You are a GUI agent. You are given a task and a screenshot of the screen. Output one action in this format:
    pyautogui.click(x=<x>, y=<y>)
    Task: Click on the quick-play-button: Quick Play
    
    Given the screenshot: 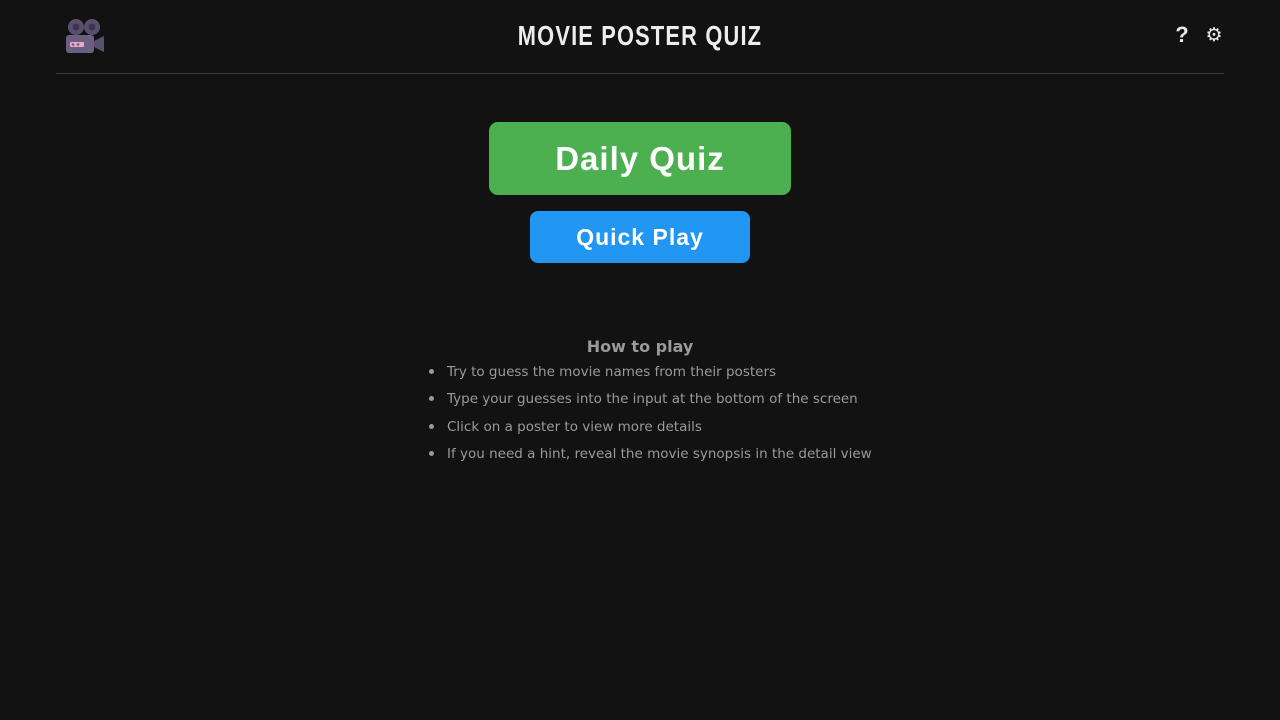 What is the action you would take?
    pyautogui.click(x=640, y=237)
    